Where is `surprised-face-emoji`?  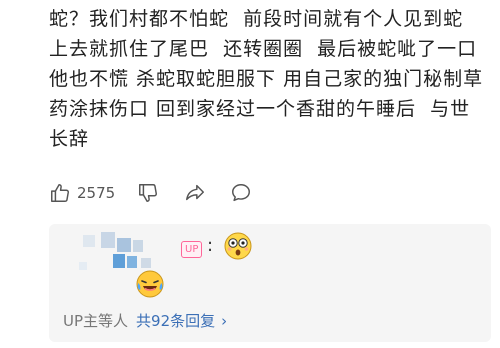
surprised-face-emoji is located at coordinates (238, 246).